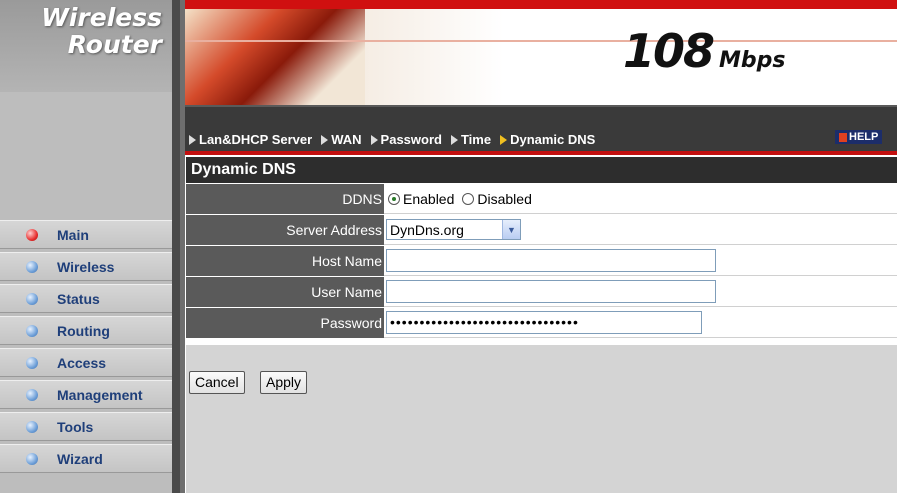 This screenshot has height=493, width=897. Describe the element at coordinates (752, 60) in the screenshot. I see `speed-unit: Mbps` at that location.